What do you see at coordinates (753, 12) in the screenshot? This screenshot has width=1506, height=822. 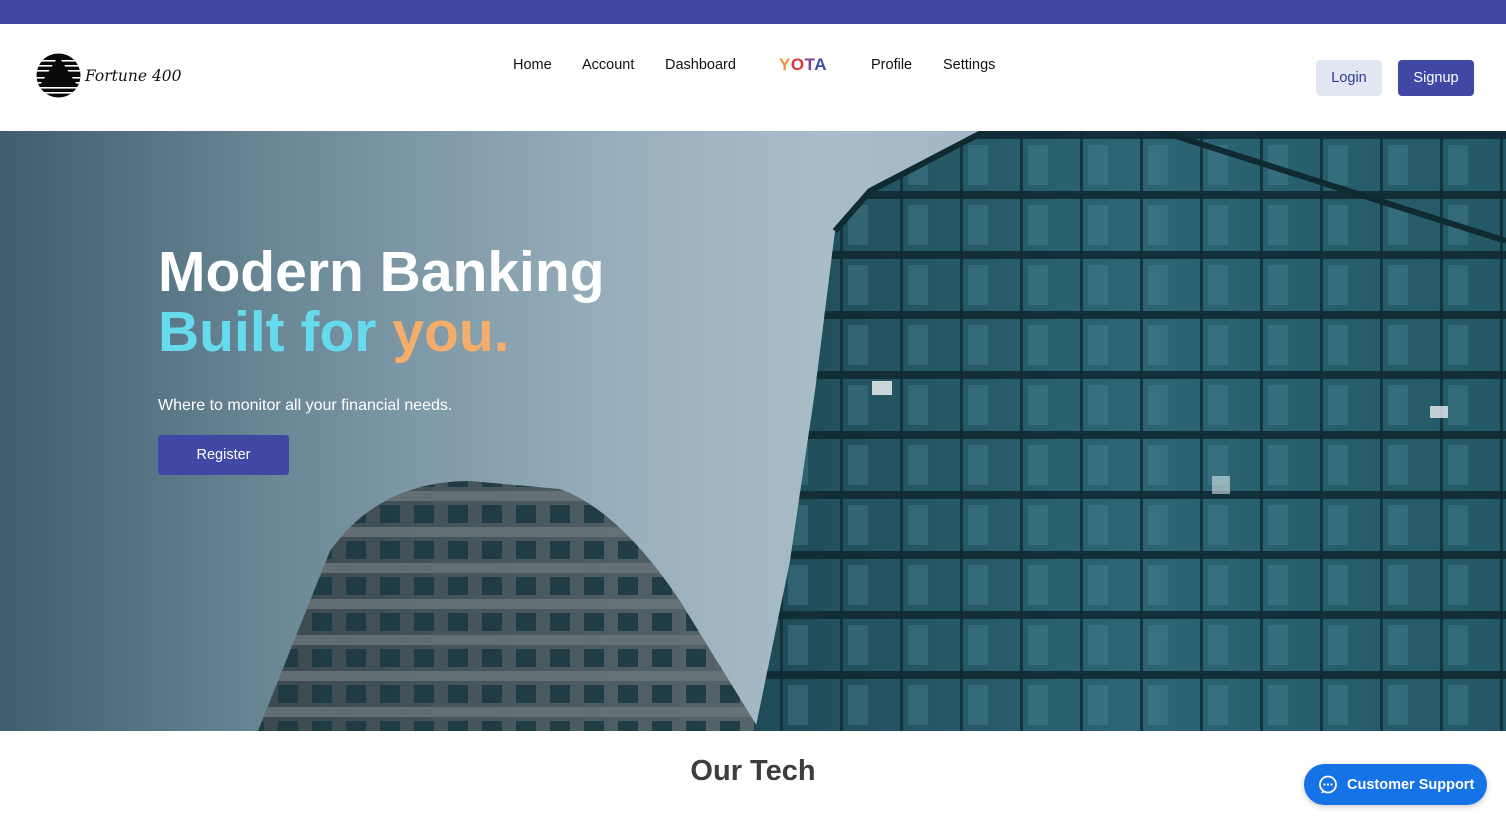 I see `top-accent-strip` at bounding box center [753, 12].